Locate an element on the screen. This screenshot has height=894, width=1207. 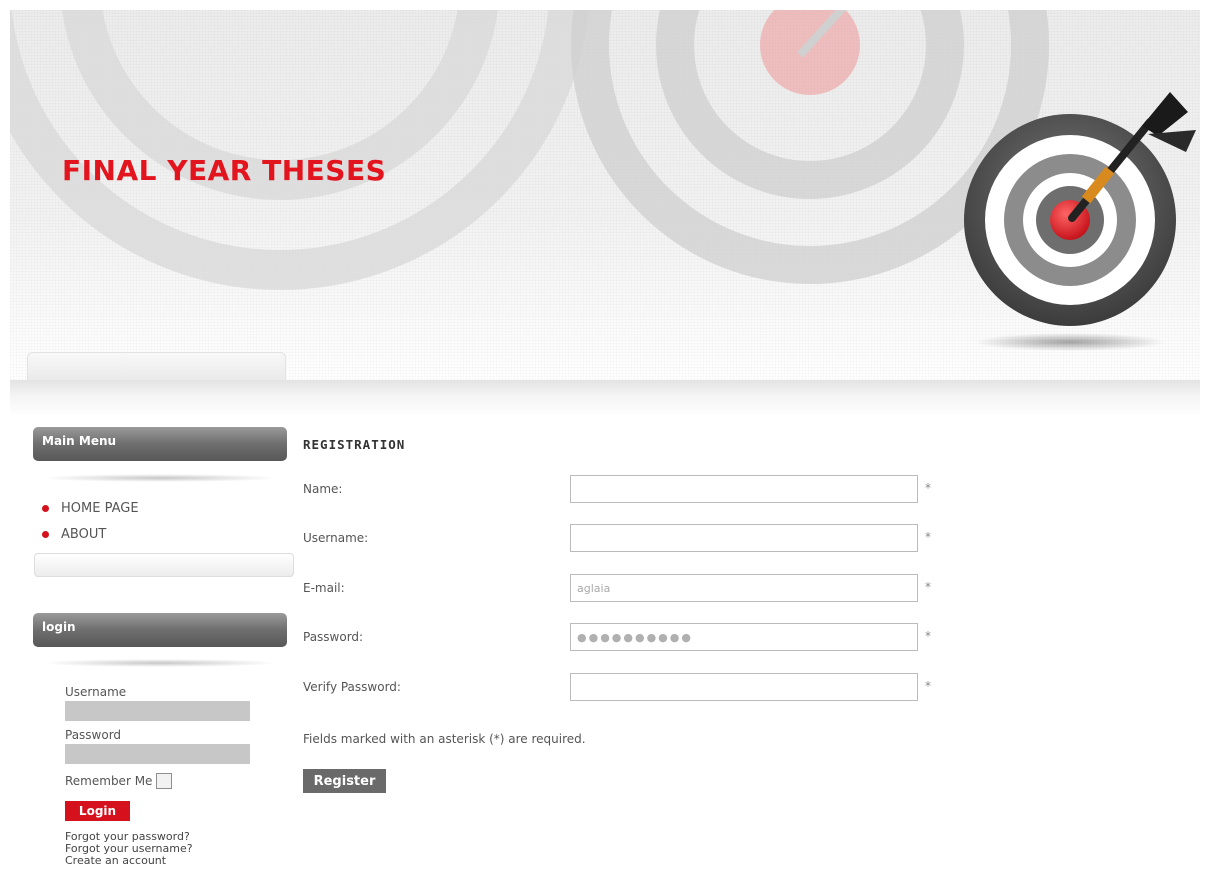
name-label: Name: is located at coordinates (323, 489).